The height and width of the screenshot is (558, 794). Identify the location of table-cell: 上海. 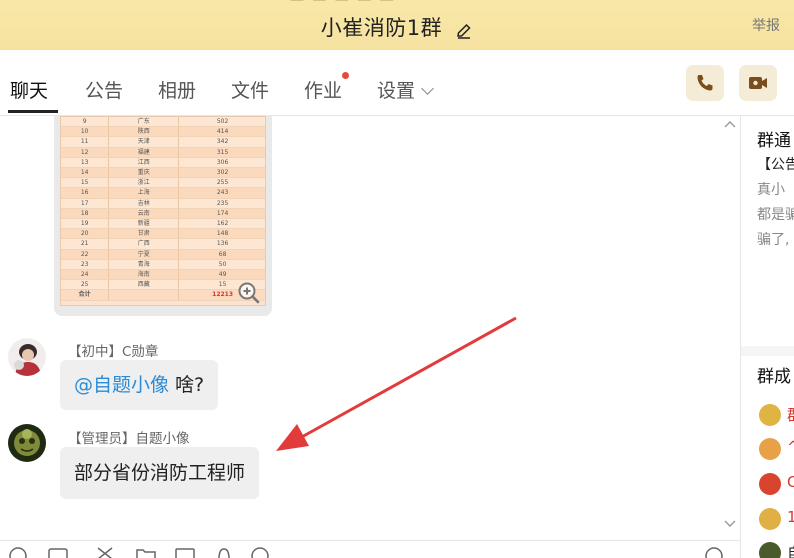
(144, 193).